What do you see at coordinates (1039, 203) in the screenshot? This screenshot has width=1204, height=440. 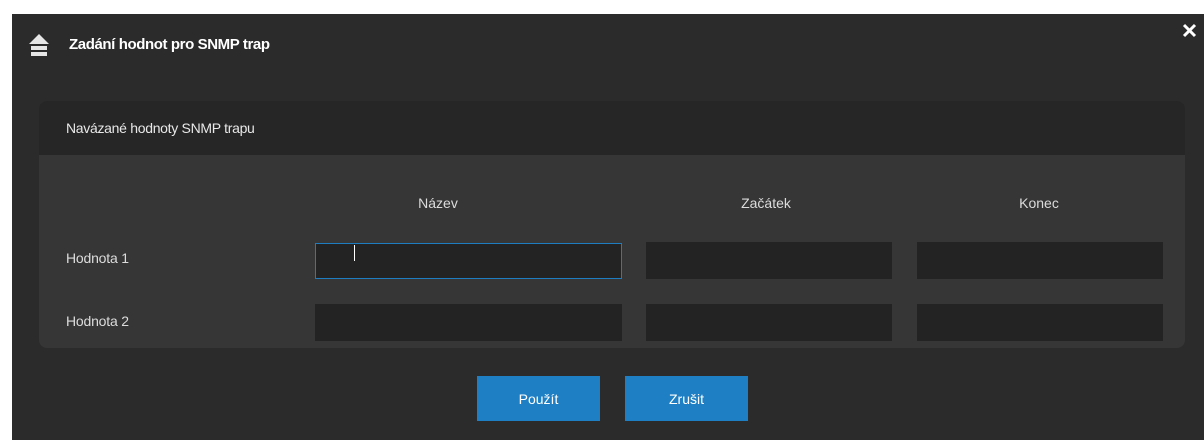 I see `column-header-end: Konec` at bounding box center [1039, 203].